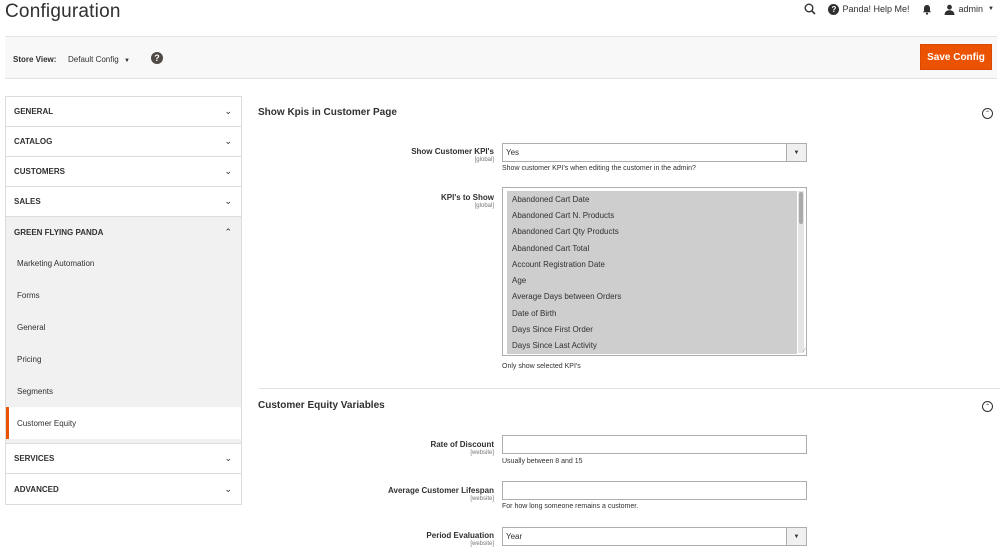 This screenshot has width=1002, height=552. I want to click on sidebar-item-segments: Segments, so click(123, 391).